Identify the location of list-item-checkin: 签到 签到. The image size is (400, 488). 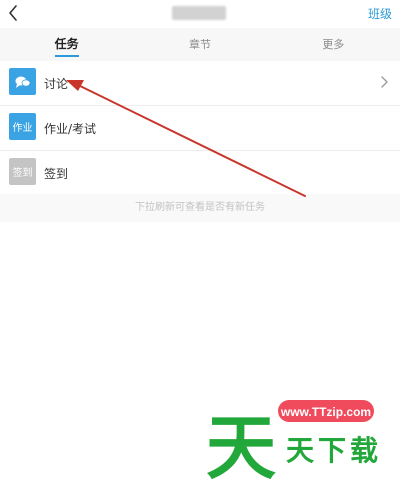
(200, 173).